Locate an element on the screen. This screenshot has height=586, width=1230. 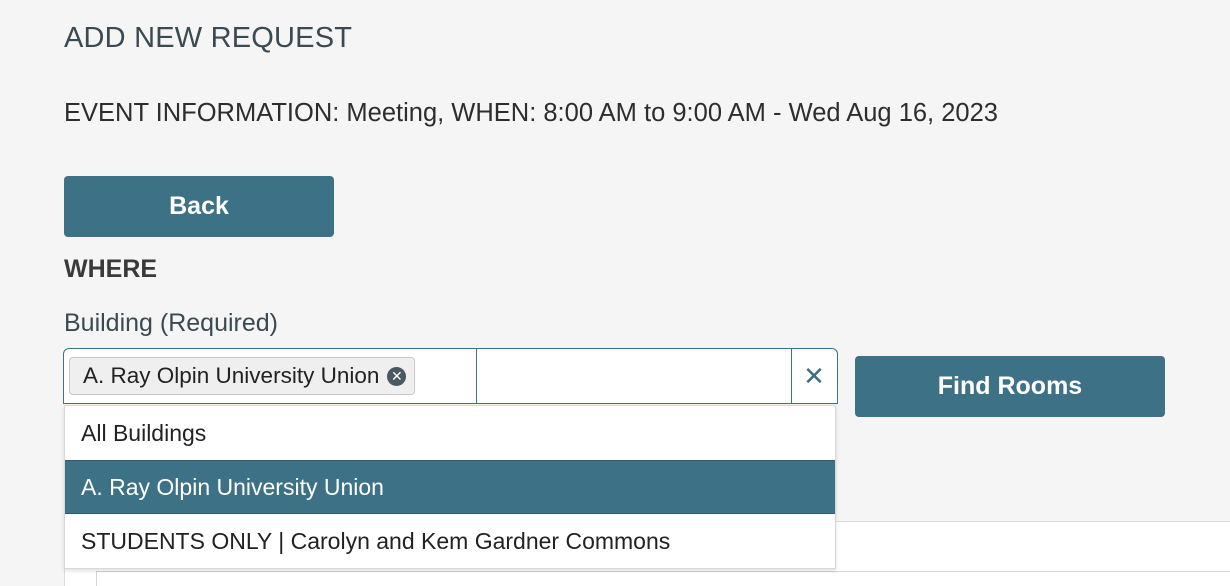
dropdown-option-selected: A. Ray Olpin University Union is located at coordinates (450, 487).